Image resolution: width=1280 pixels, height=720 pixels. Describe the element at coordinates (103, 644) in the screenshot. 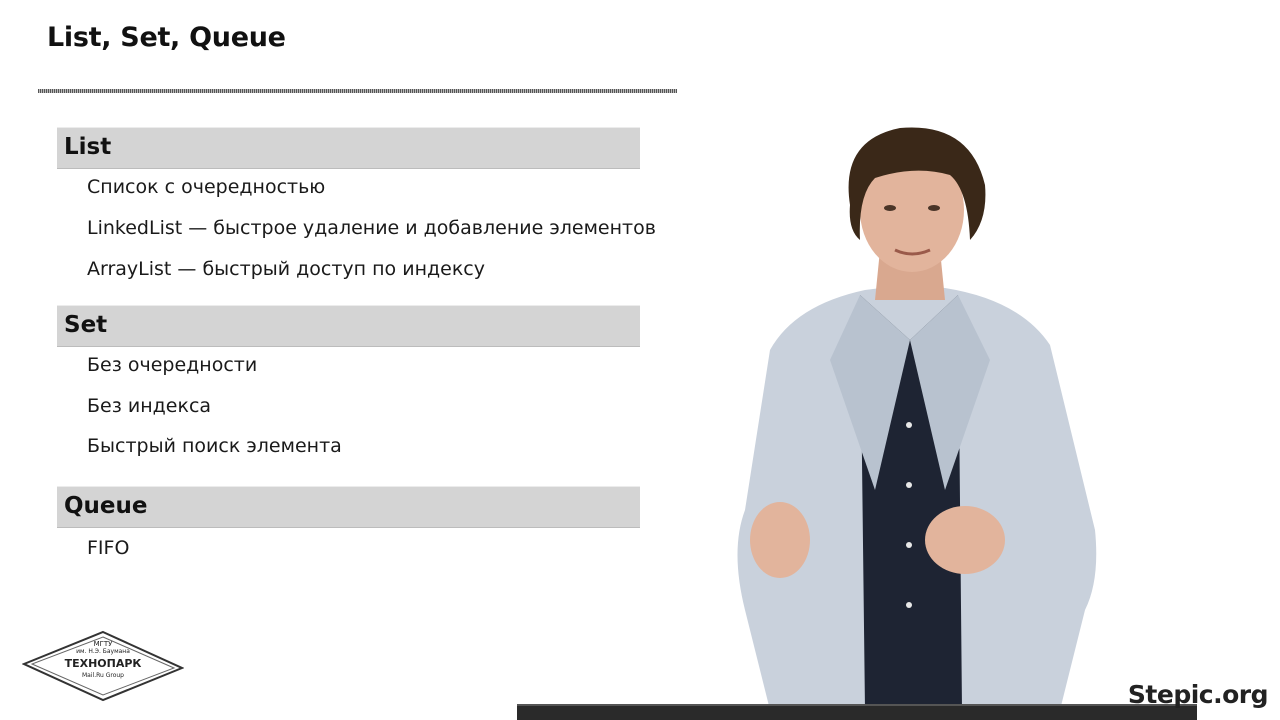

I see `logo-line-1: МГТУ` at that location.